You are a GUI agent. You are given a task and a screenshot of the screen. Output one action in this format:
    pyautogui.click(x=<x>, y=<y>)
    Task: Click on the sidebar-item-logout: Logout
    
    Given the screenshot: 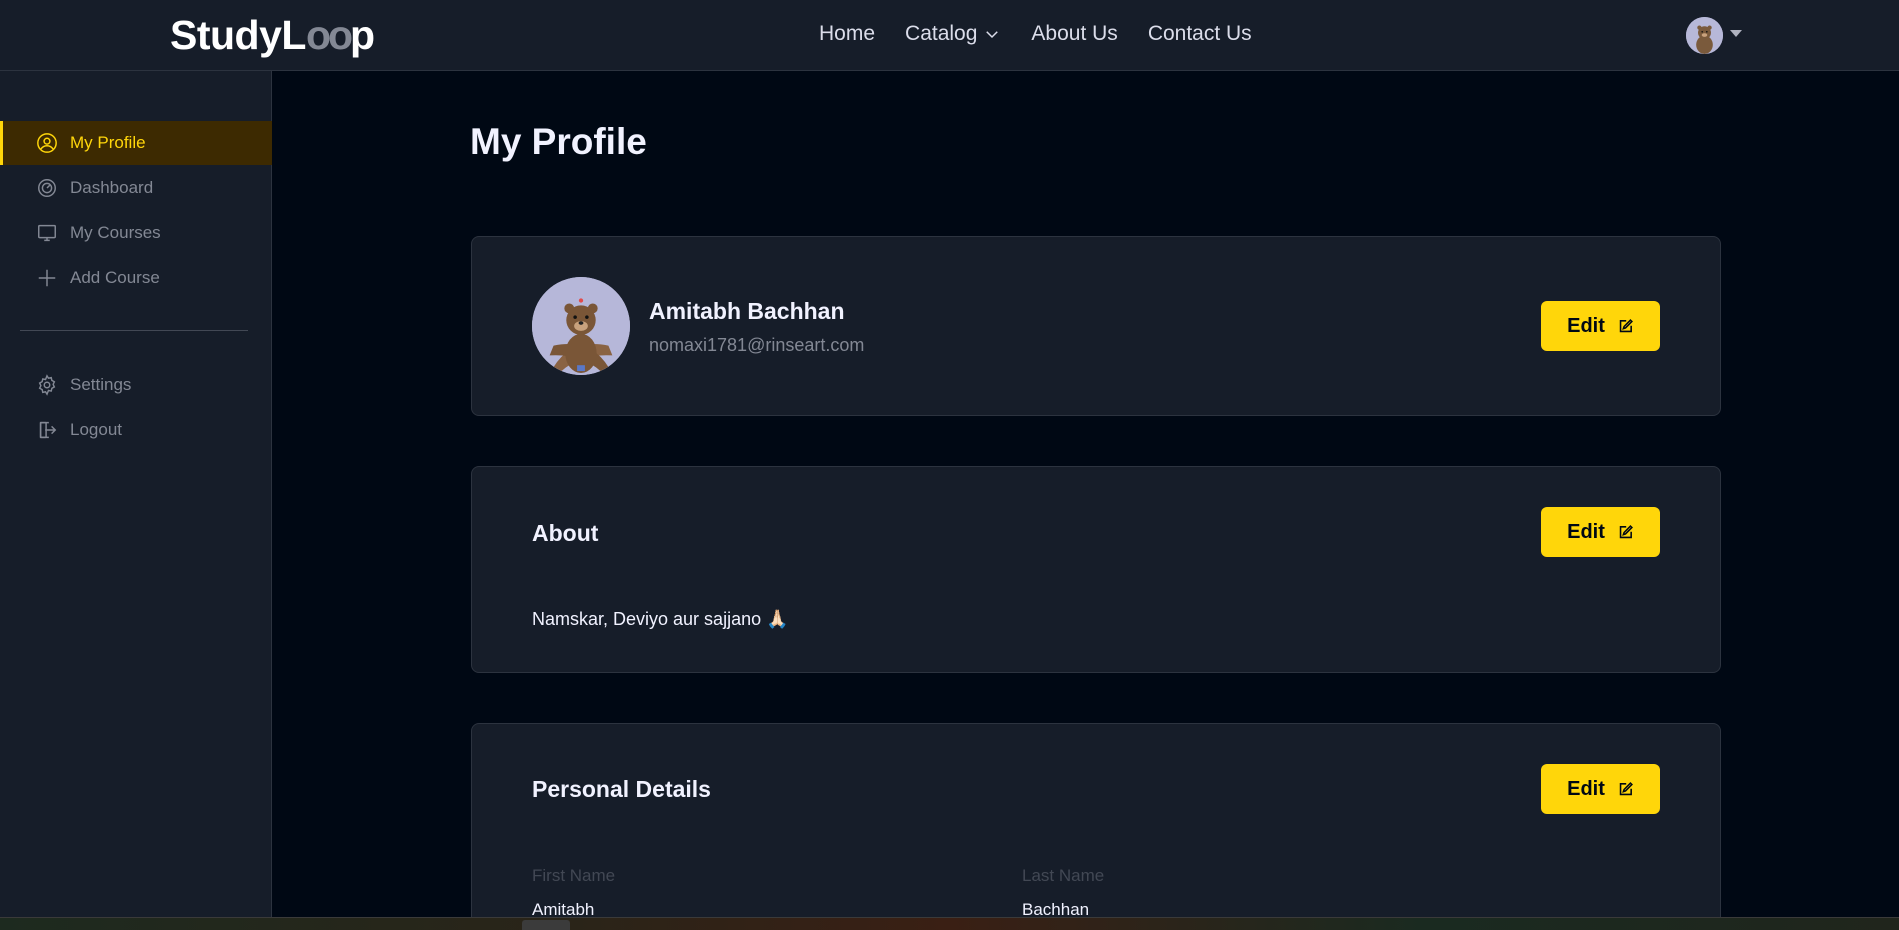 What is the action you would take?
    pyautogui.click(x=136, y=430)
    